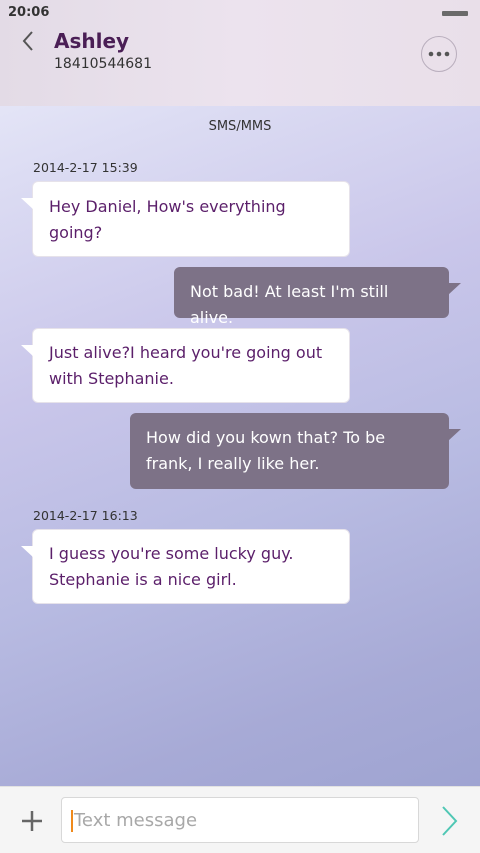  I want to click on conversation-header: 20:06 Ashley 18410544681, so click(240, 53).